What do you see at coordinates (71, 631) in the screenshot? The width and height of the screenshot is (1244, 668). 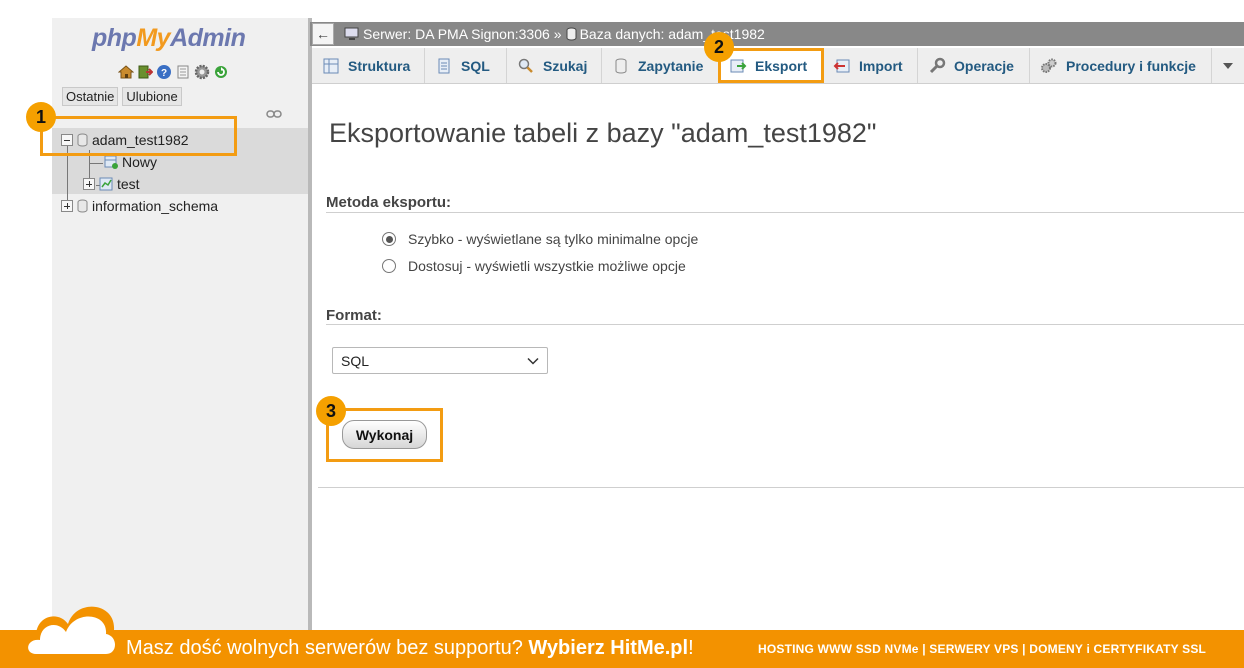 I see `cloud-logo-icon` at bounding box center [71, 631].